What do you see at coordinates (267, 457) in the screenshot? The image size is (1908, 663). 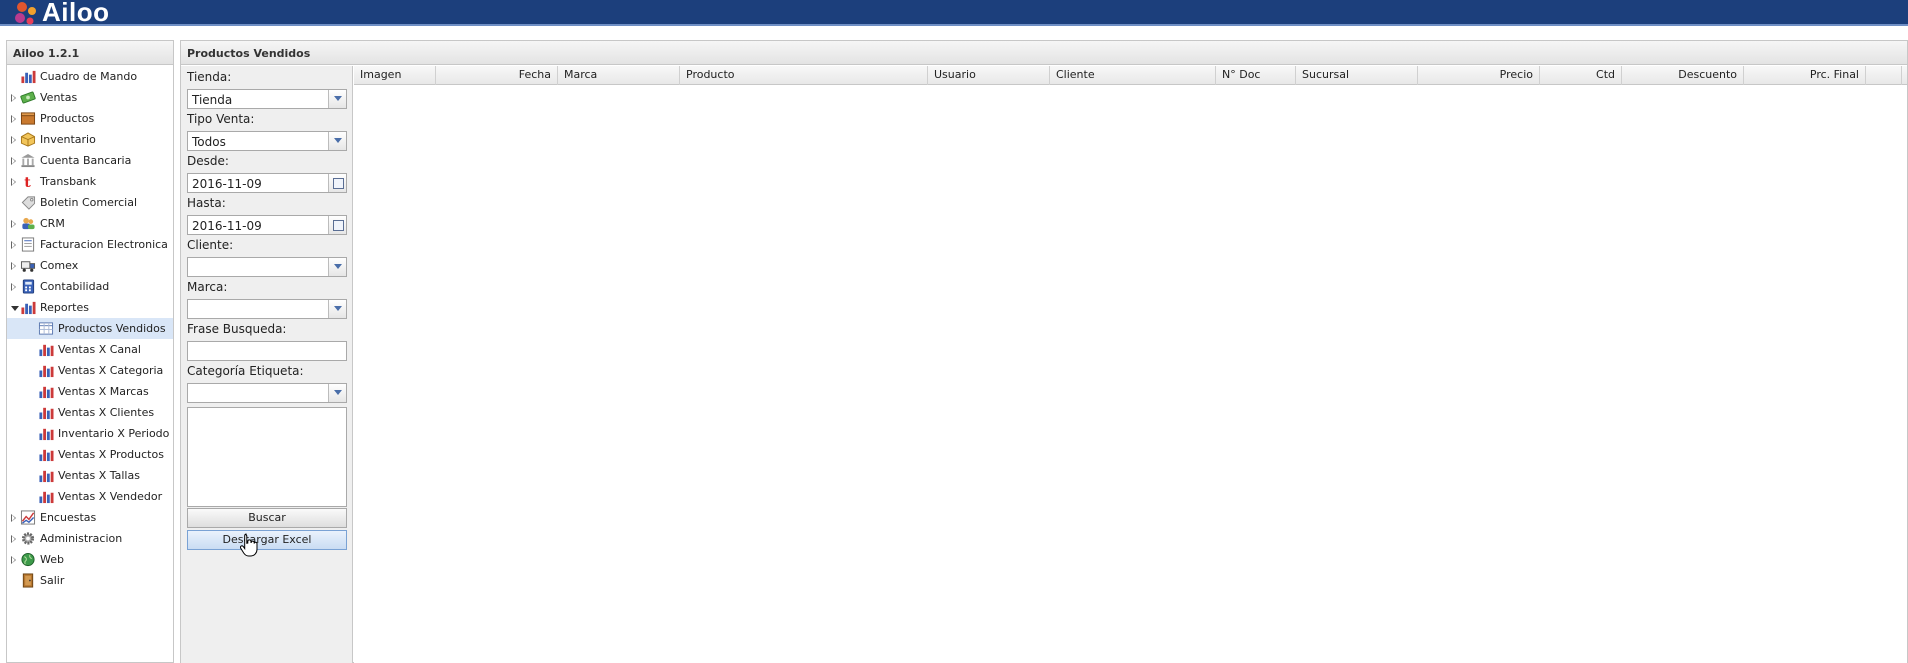 I see `categoria-etiqueta-list` at bounding box center [267, 457].